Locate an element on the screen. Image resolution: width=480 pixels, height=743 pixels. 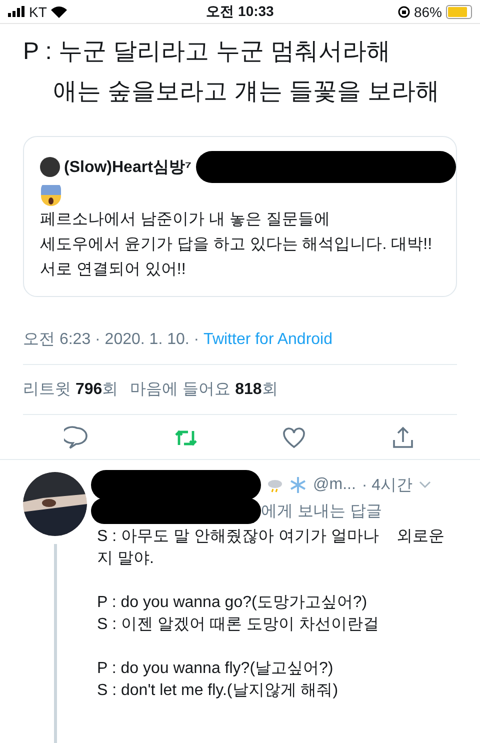
reply-text: P : do you wanna go?(도망가고싶어?) is located at coordinates (232, 603).